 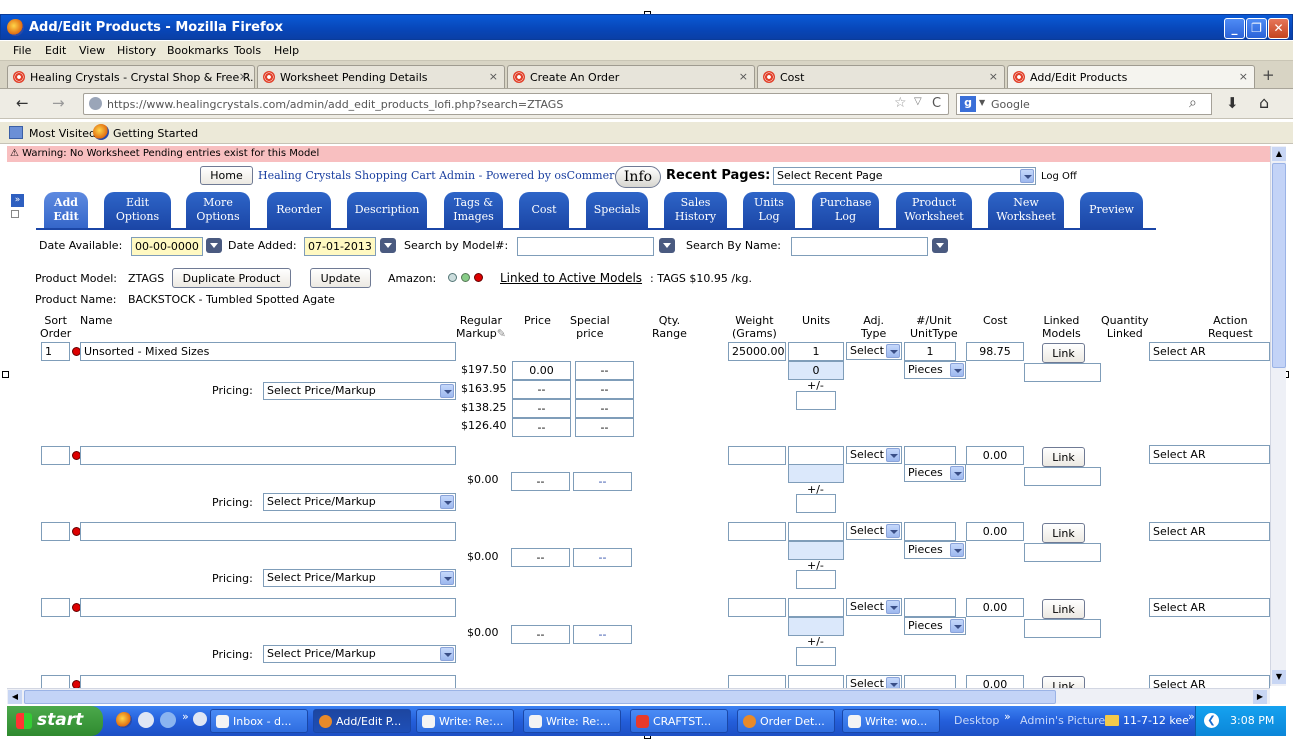 What do you see at coordinates (1278, 416) in the screenshot?
I see `vertical-scrollbar: ▲ ▼` at bounding box center [1278, 416].